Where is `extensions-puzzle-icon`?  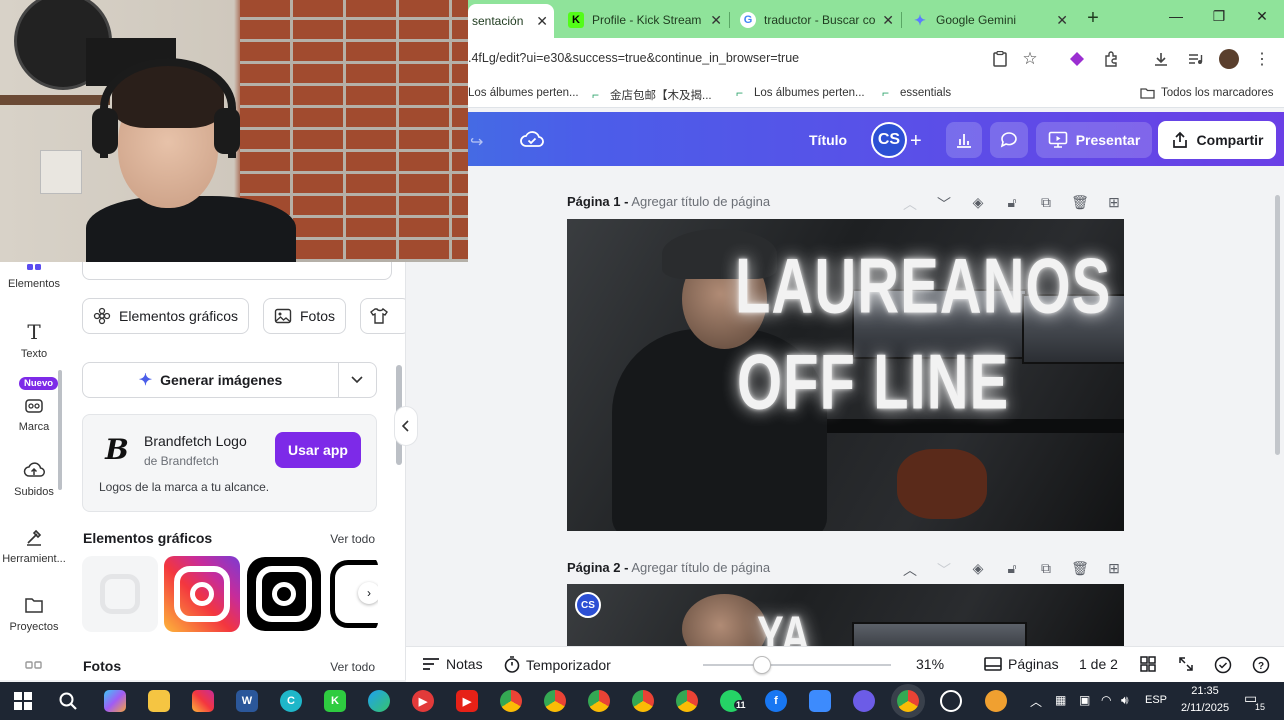
extensions-puzzle-icon is located at coordinates (1111, 59).